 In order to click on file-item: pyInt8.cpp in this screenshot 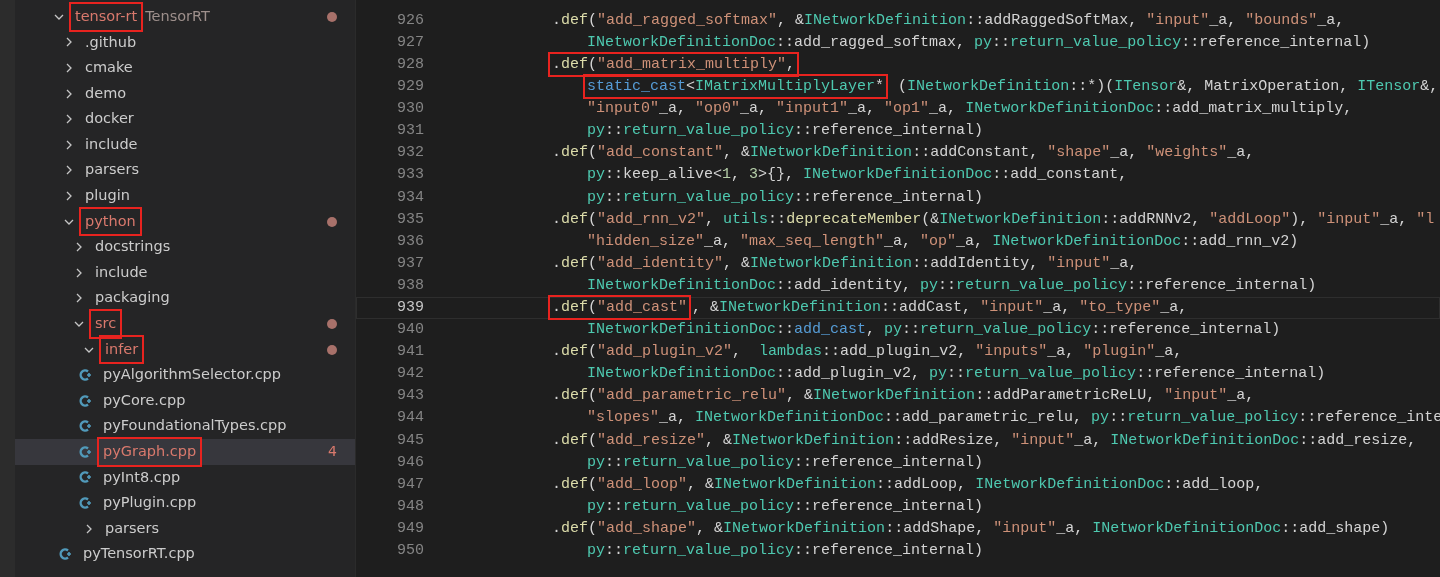, I will do `click(185, 477)`.